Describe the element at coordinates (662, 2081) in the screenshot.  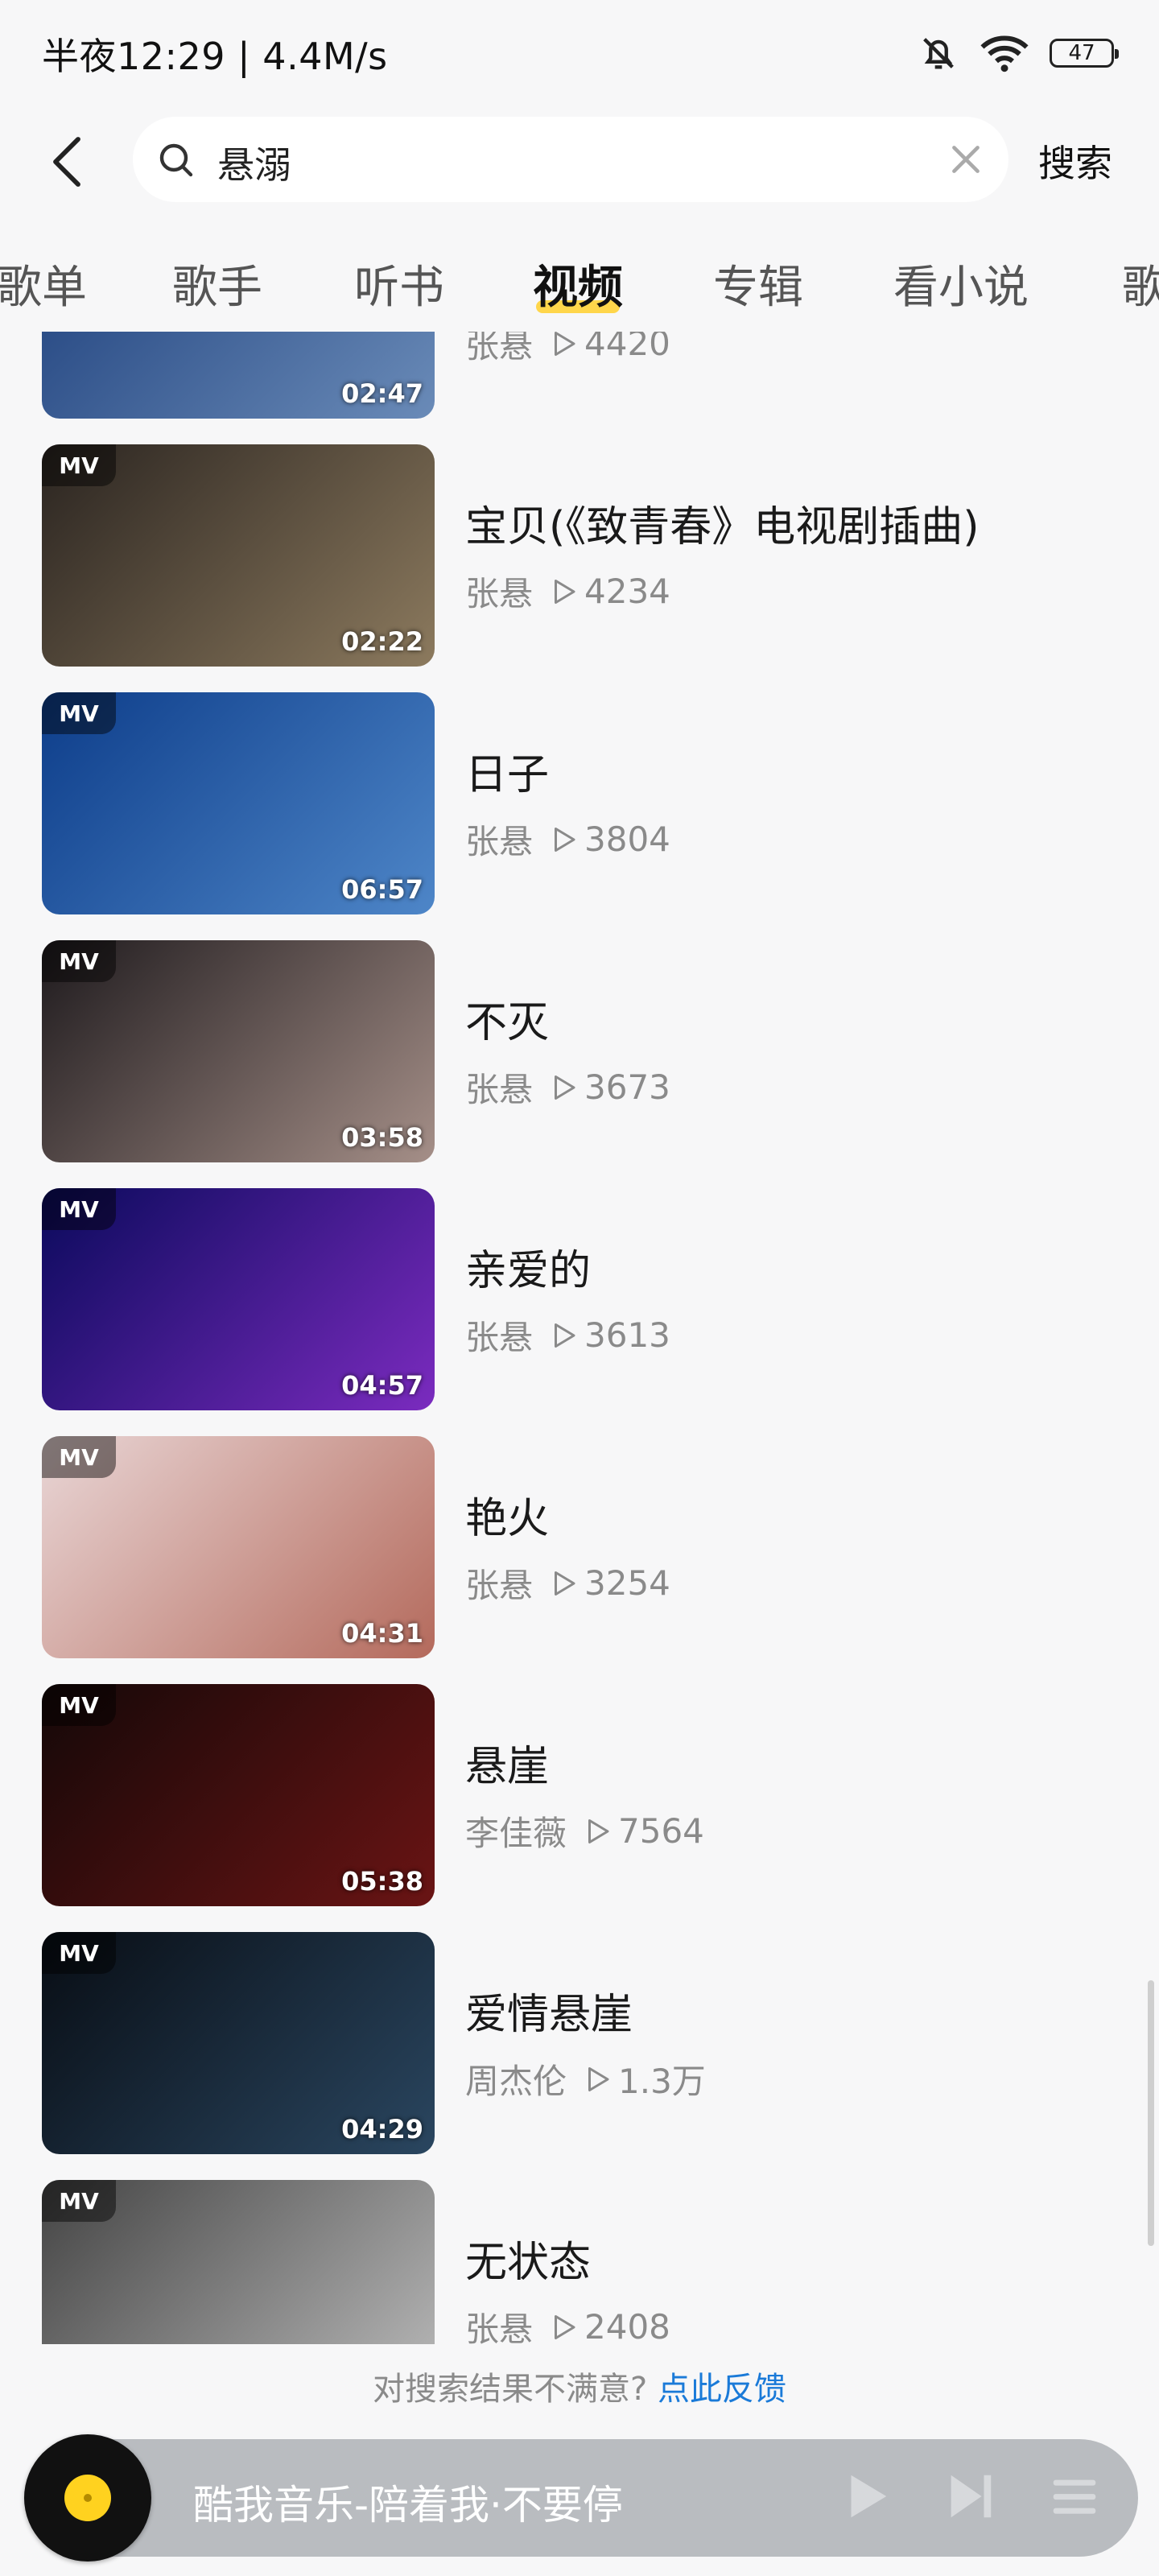
I see `video-play-count: 1.3万` at that location.